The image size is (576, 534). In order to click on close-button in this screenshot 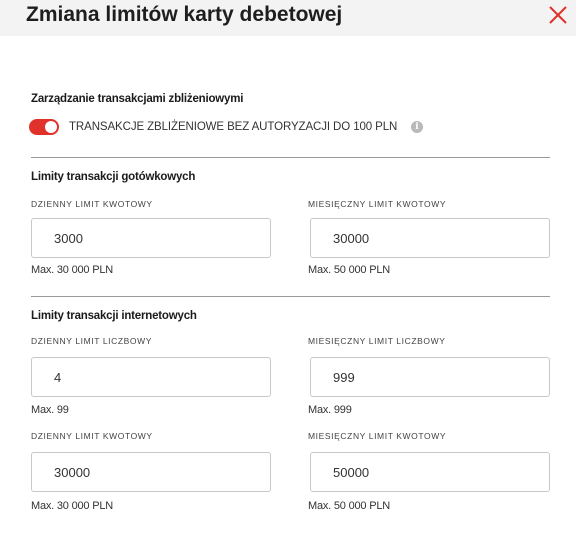, I will do `click(558, 15)`.